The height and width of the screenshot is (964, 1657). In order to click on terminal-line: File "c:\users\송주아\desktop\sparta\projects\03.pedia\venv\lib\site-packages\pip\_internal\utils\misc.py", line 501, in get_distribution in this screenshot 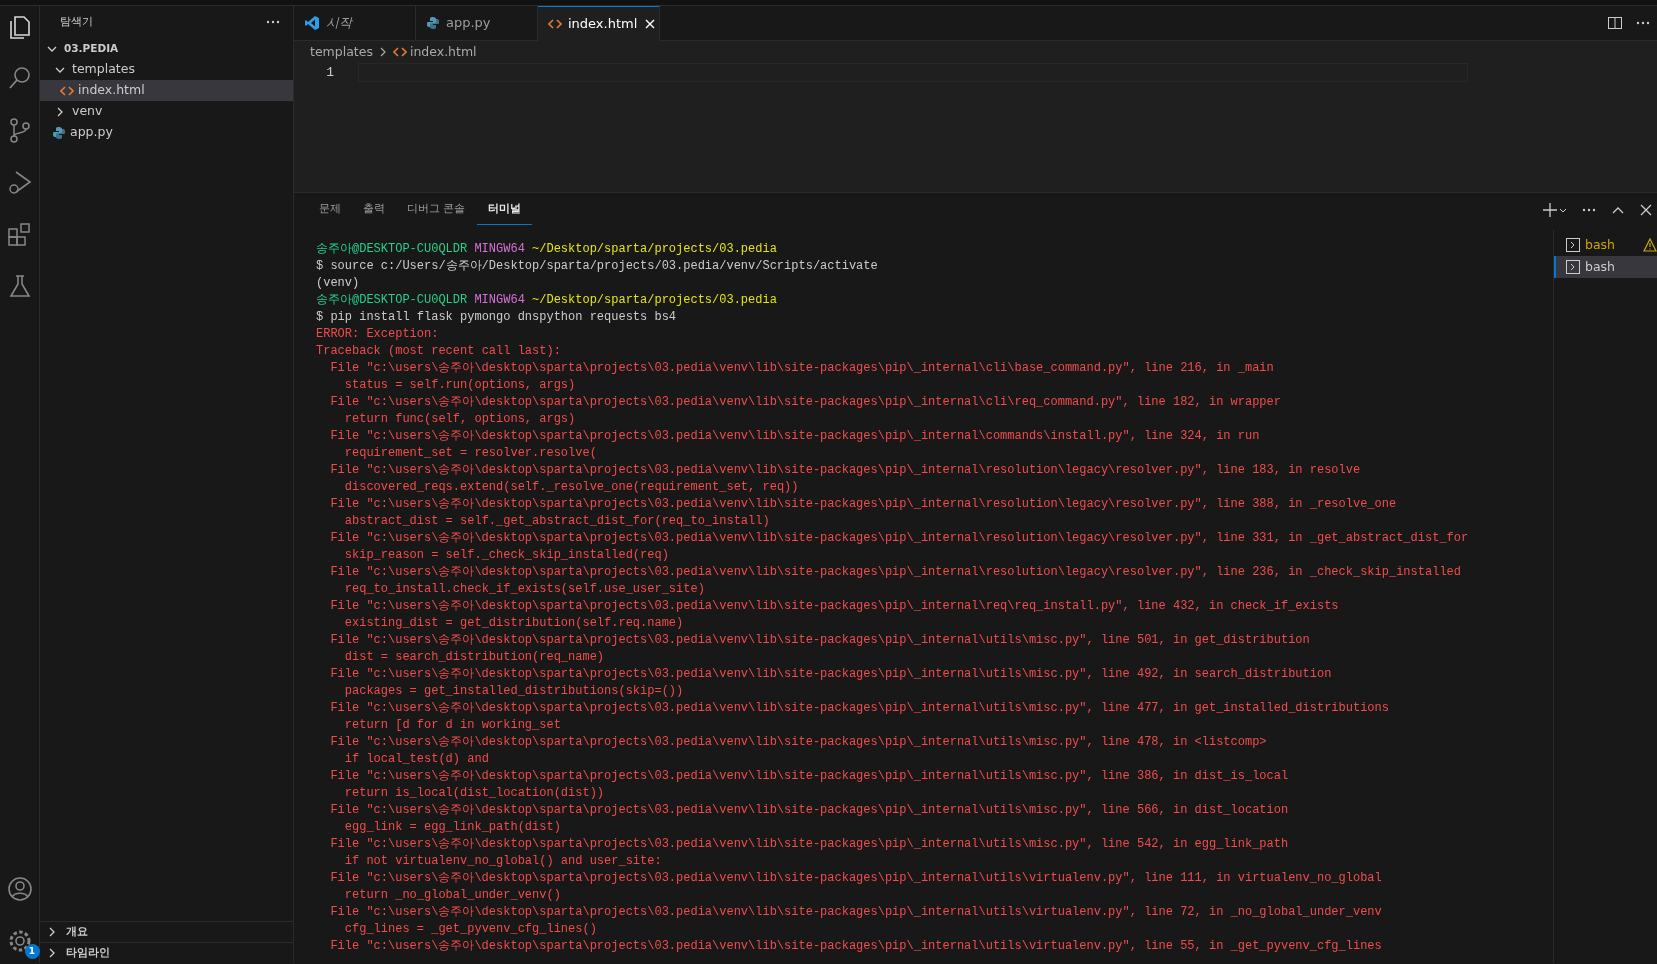, I will do `click(819, 640)`.